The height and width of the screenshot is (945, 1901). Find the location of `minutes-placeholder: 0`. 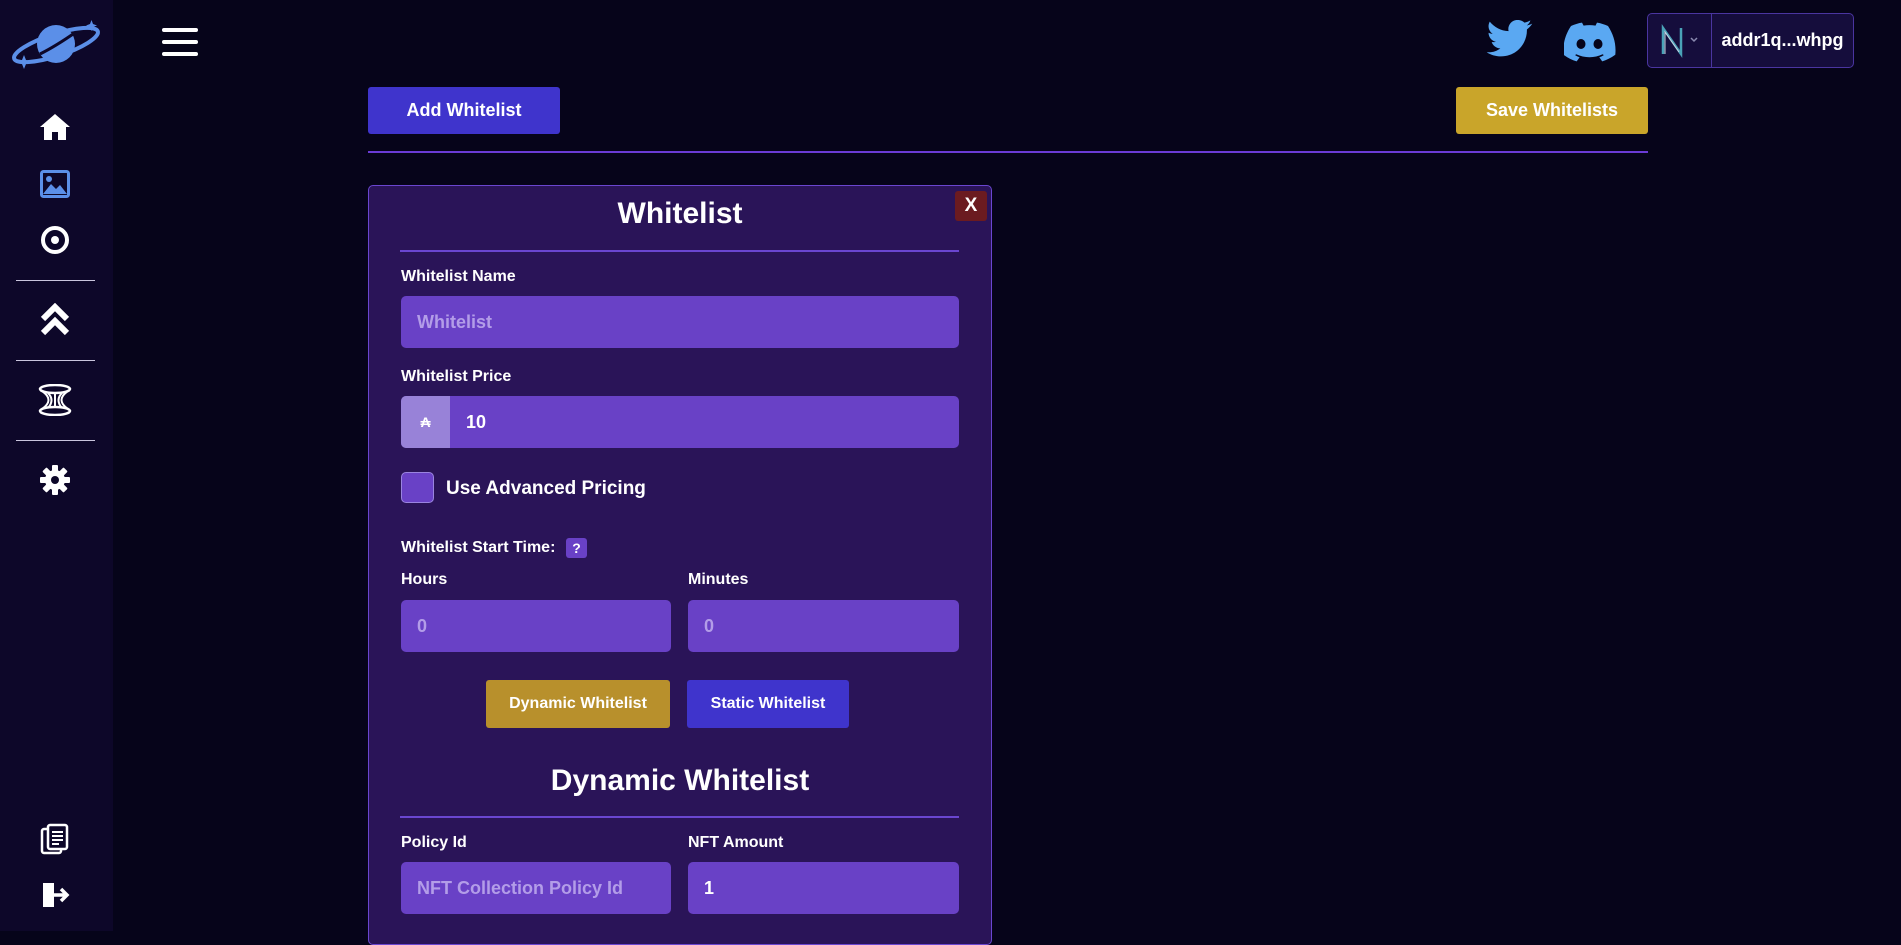

minutes-placeholder: 0 is located at coordinates (709, 625).